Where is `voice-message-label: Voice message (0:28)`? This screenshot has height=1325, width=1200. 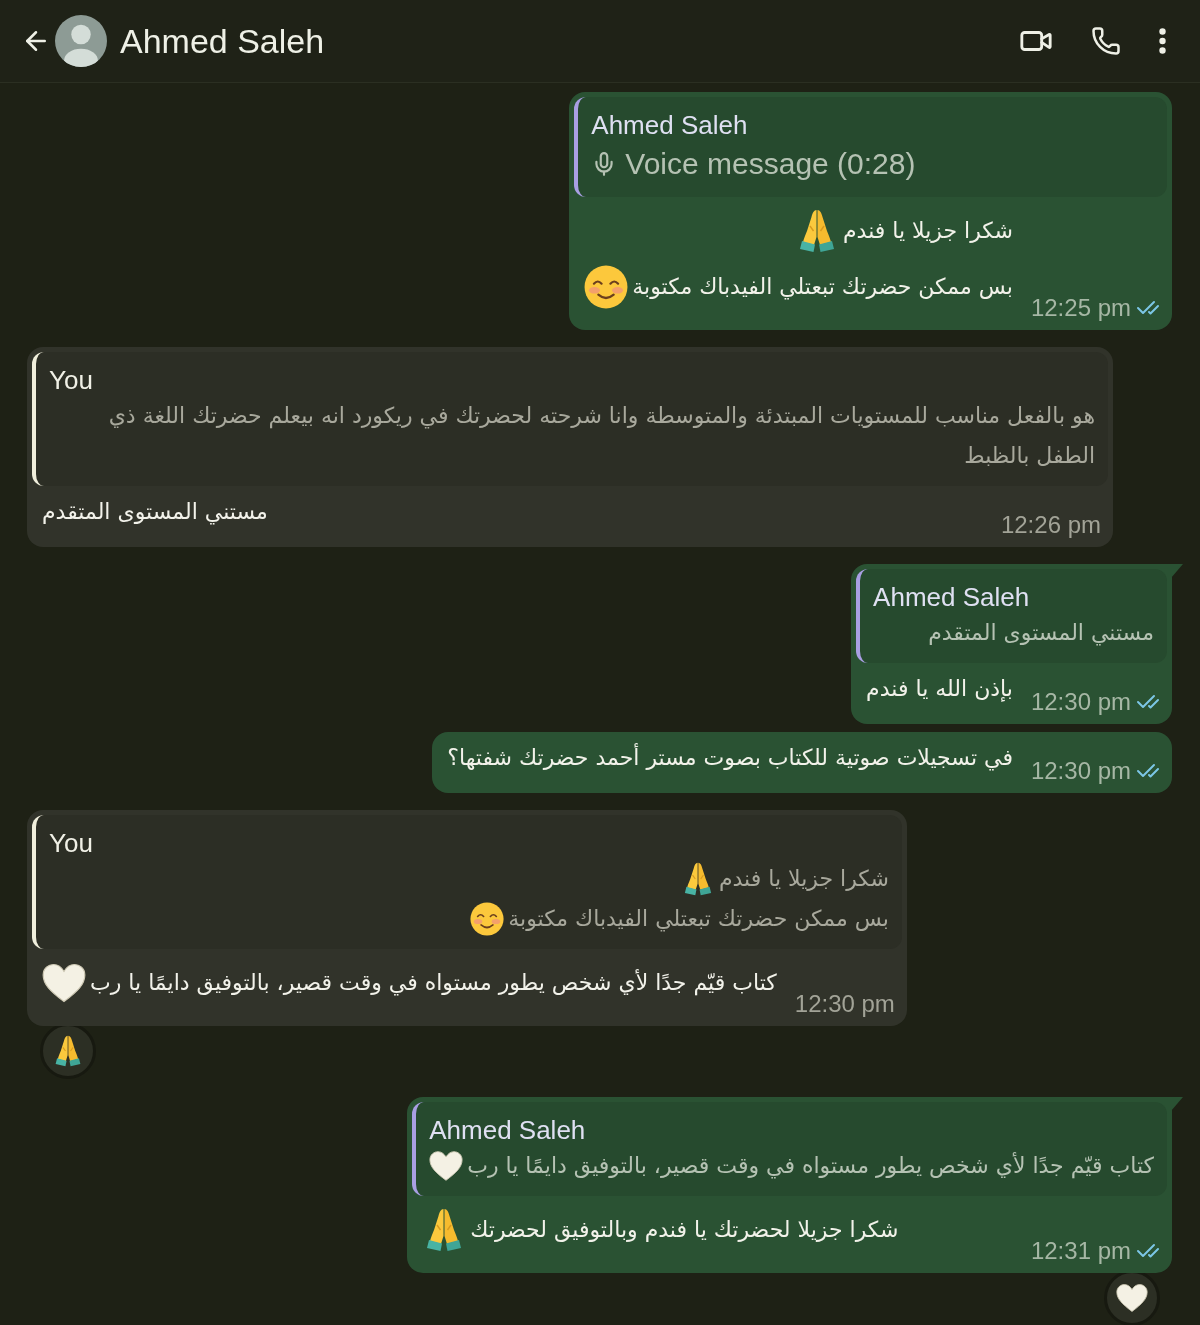
voice-message-label: Voice message (0:28) is located at coordinates (770, 164).